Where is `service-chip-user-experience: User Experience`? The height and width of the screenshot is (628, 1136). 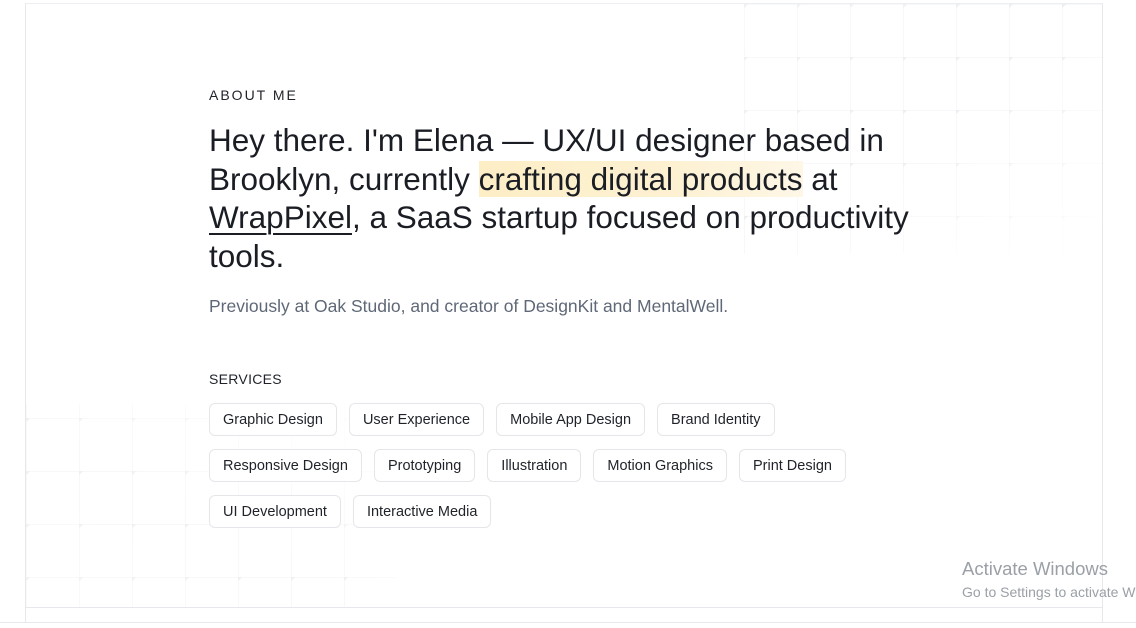 service-chip-user-experience: User Experience is located at coordinates (416, 419).